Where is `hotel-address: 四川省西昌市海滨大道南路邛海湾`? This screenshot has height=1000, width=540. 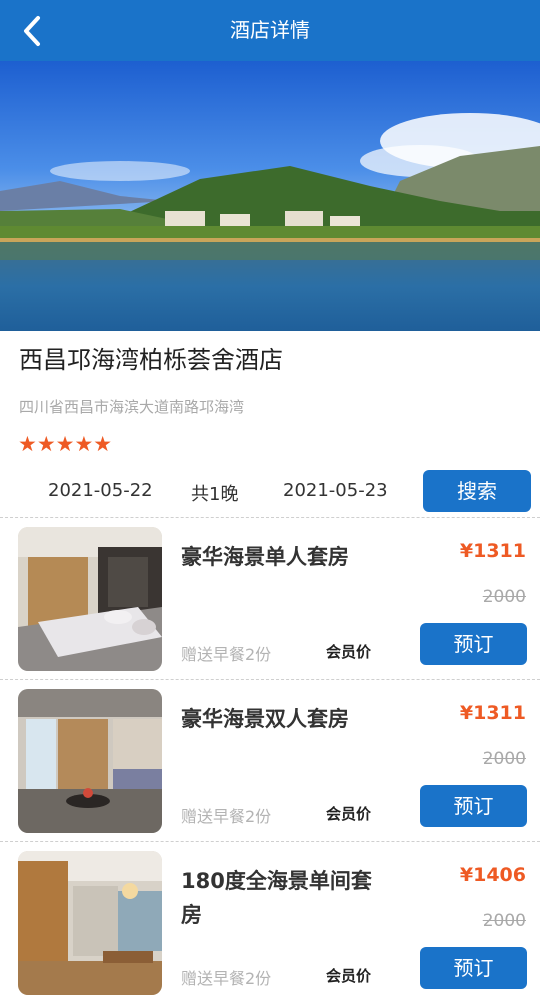
hotel-address: 四川省西昌市海滨大道南路邛海湾 is located at coordinates (132, 407).